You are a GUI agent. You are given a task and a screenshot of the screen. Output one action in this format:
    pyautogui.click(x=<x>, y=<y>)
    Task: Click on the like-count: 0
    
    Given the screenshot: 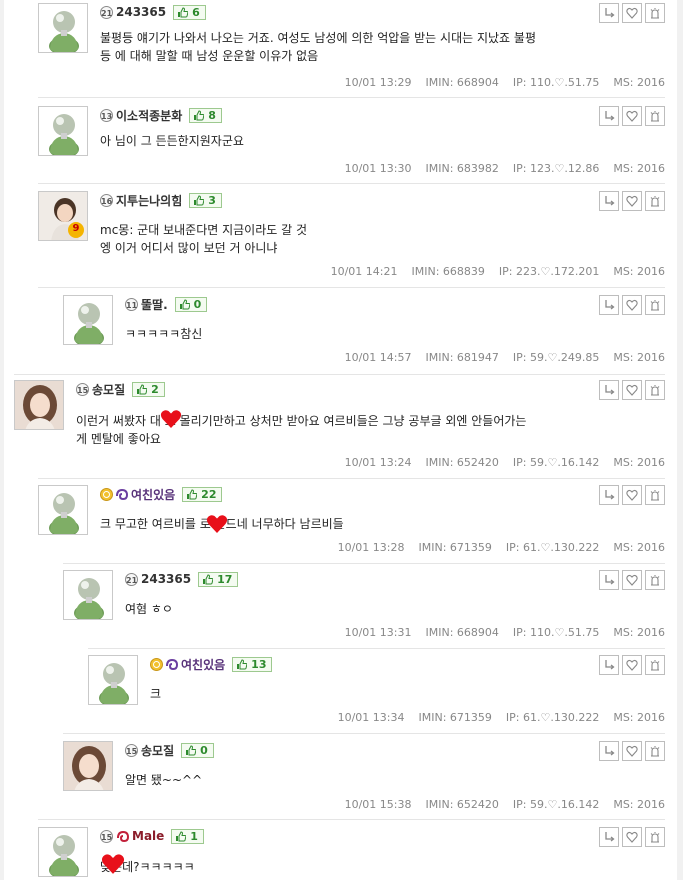 What is the action you would take?
    pyautogui.click(x=197, y=304)
    